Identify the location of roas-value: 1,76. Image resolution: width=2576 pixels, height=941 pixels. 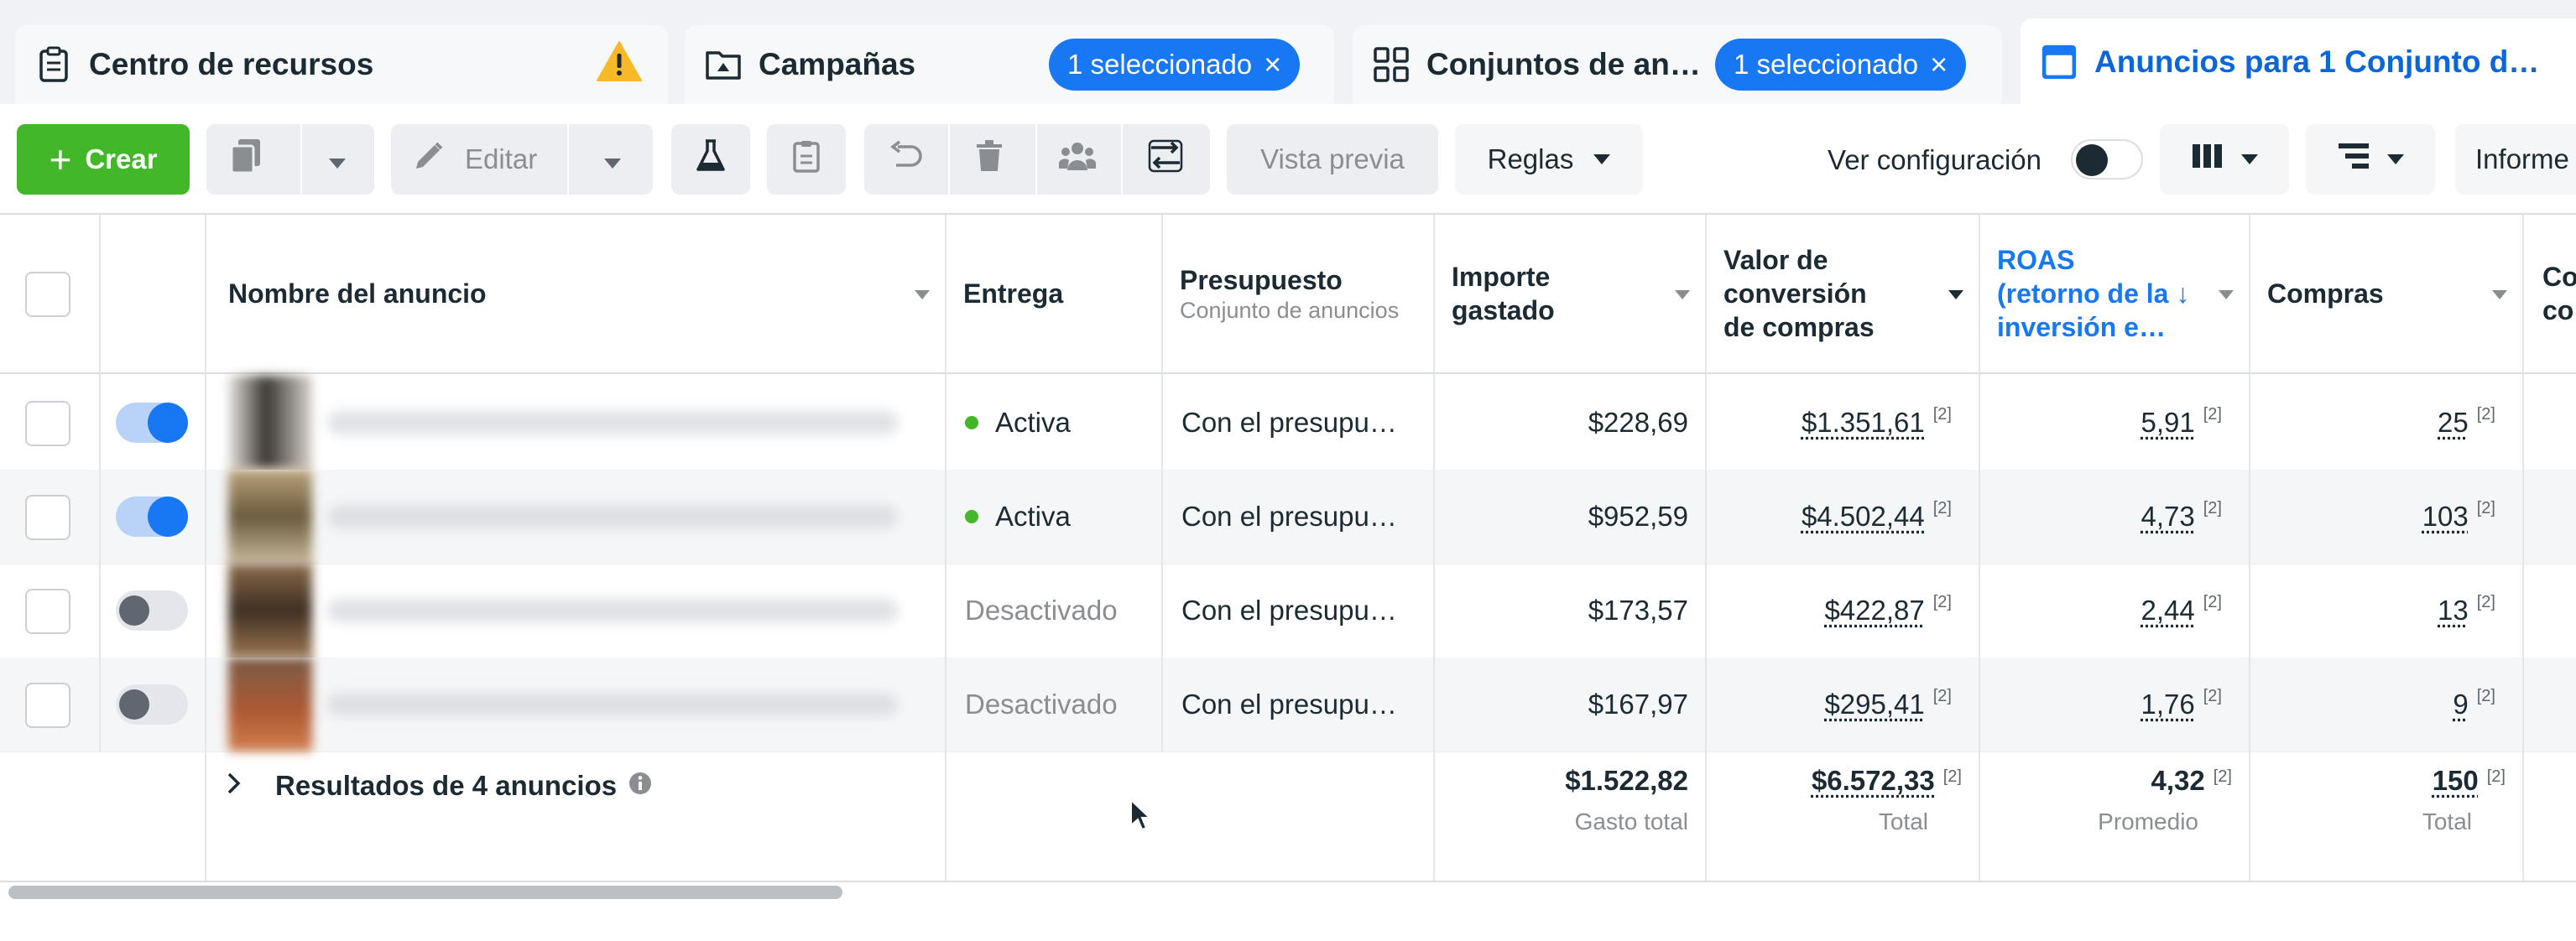
(2168, 704).